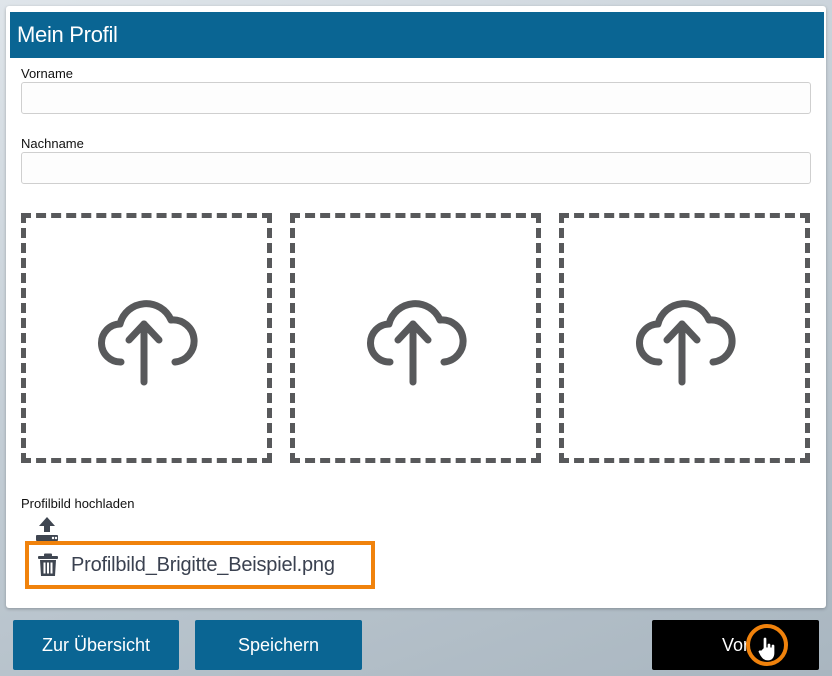 The height and width of the screenshot is (676, 832). What do you see at coordinates (47, 529) in the screenshot?
I see `upload-icon` at bounding box center [47, 529].